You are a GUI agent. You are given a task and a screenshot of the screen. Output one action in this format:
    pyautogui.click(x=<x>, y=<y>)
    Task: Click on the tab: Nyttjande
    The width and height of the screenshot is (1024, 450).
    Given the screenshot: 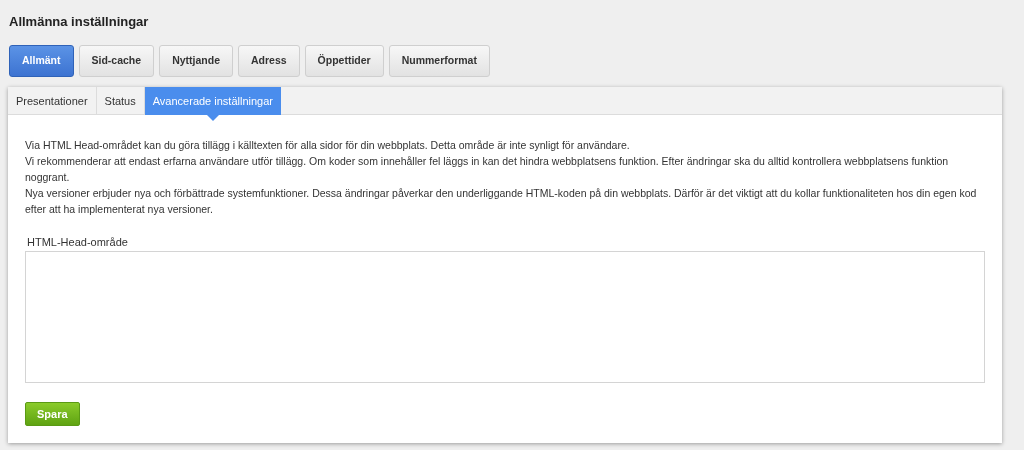 What is the action you would take?
    pyautogui.click(x=196, y=61)
    